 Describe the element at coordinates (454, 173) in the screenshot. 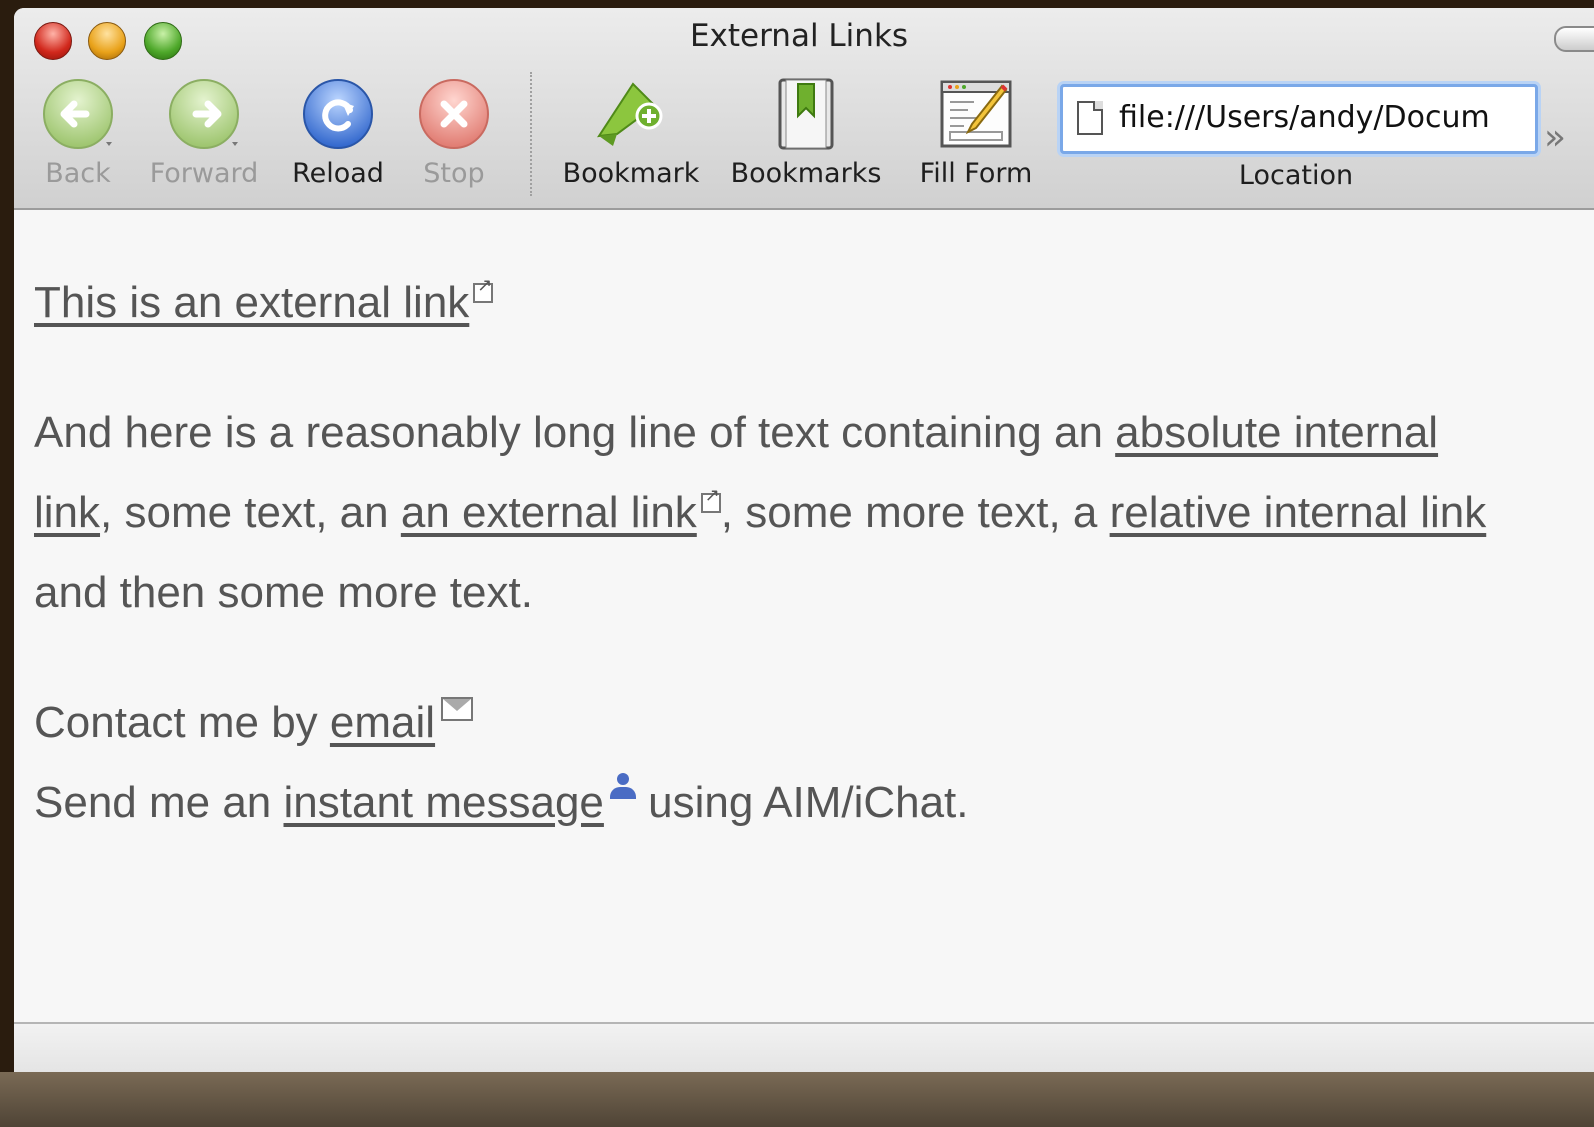

I see `stop-label: Stop` at that location.